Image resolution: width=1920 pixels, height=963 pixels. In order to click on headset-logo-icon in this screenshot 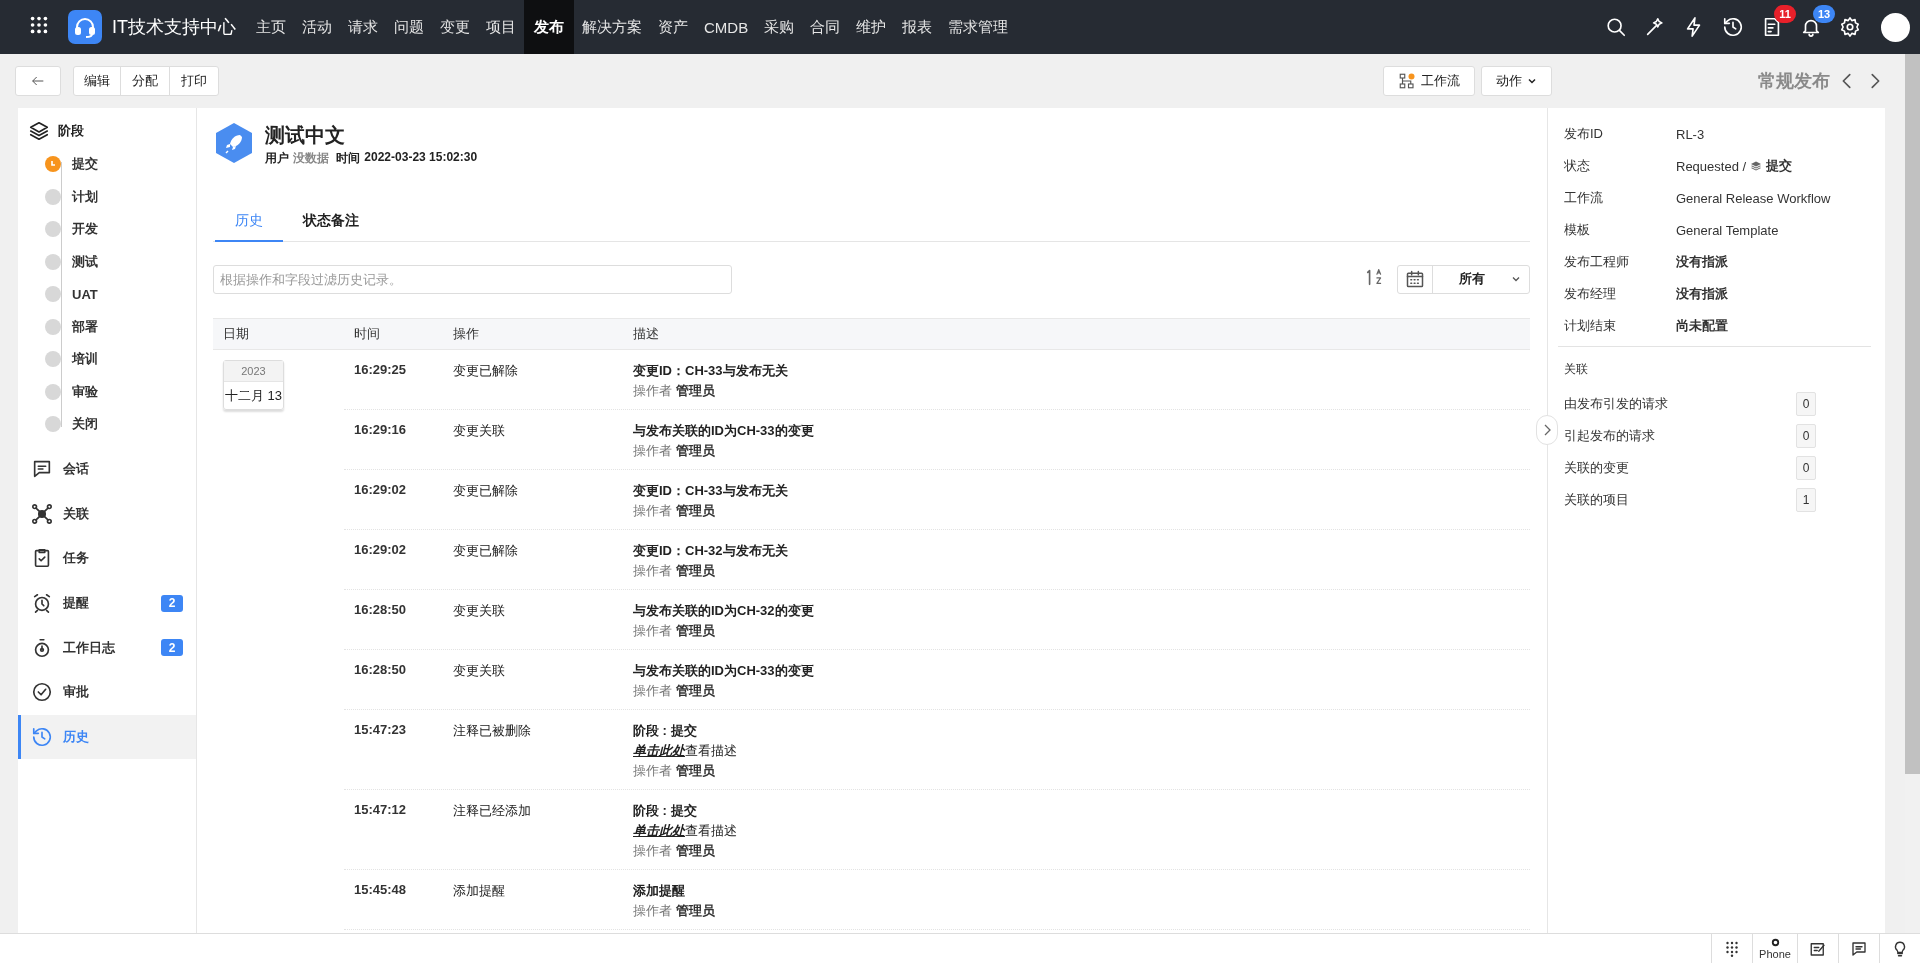, I will do `click(85, 27)`.